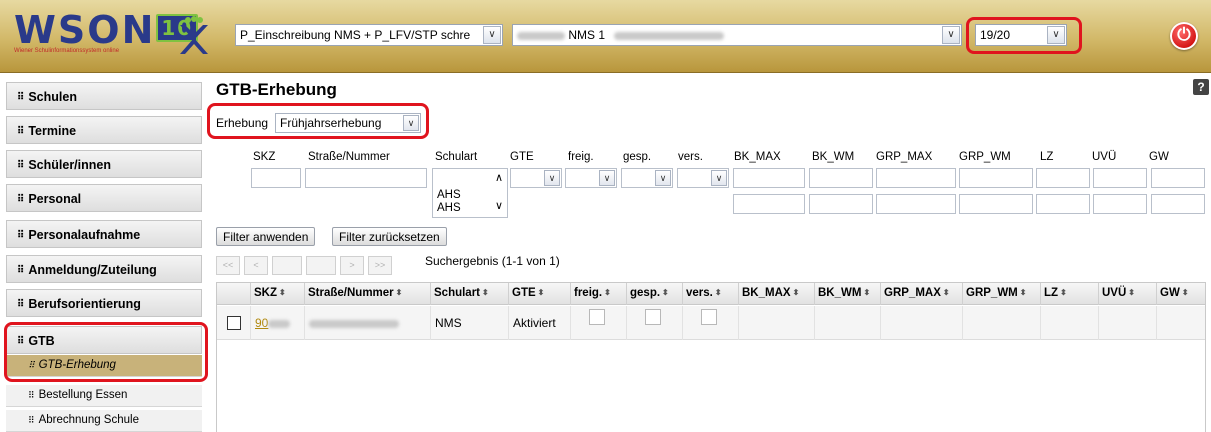 The image size is (1211, 432). Describe the element at coordinates (104, 130) in the screenshot. I see `sidebar-item-termine: ⠿ Termine` at that location.